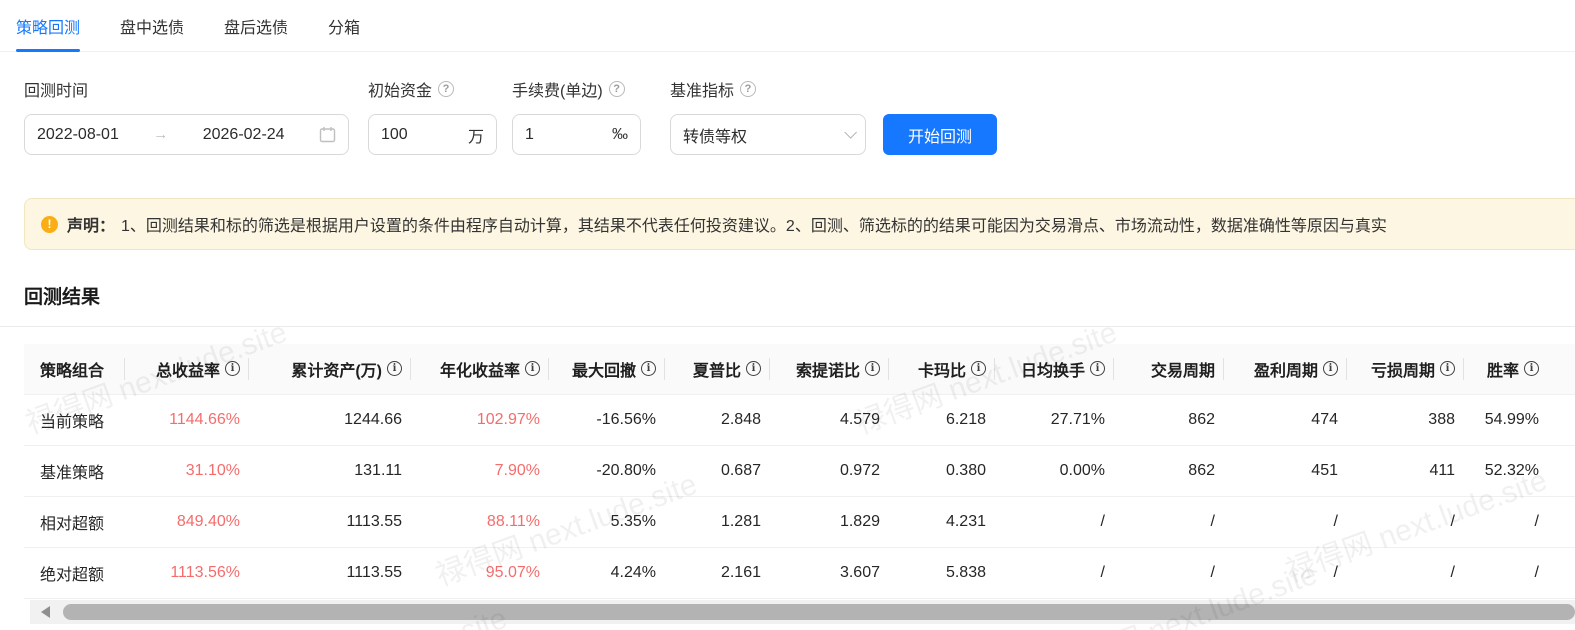  Describe the element at coordinates (1404, 419) in the screenshot. I see `cell-losing-periods: 388` at that location.